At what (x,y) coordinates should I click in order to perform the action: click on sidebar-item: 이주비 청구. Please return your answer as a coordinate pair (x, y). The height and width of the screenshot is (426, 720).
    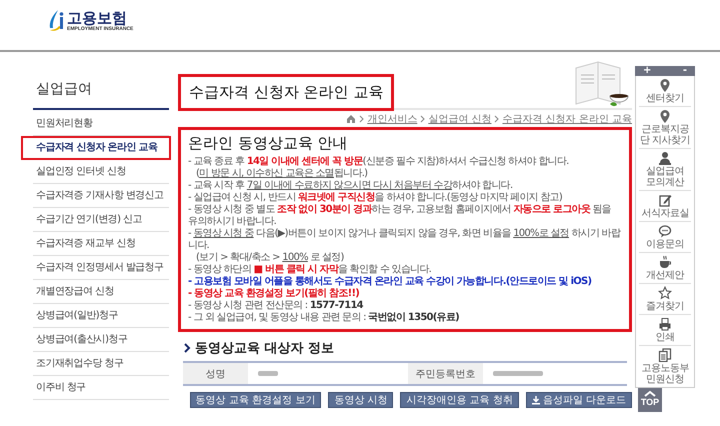
    Looking at the image, I should click on (101, 388).